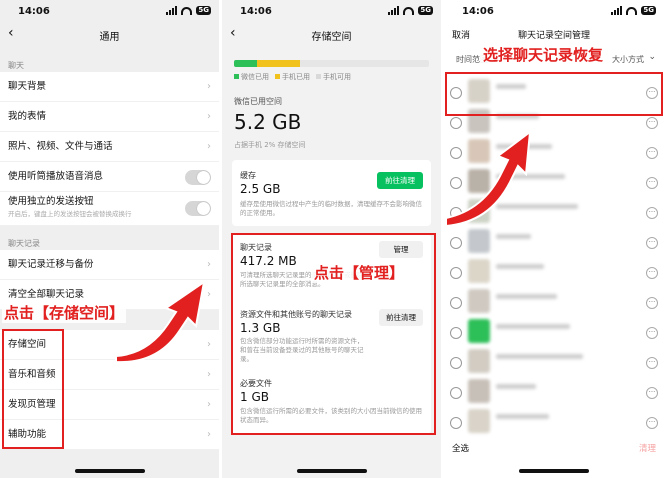 This screenshot has height=478, width=664. I want to click on used-space-percent: 占据手机 2% 存储空间, so click(270, 145).